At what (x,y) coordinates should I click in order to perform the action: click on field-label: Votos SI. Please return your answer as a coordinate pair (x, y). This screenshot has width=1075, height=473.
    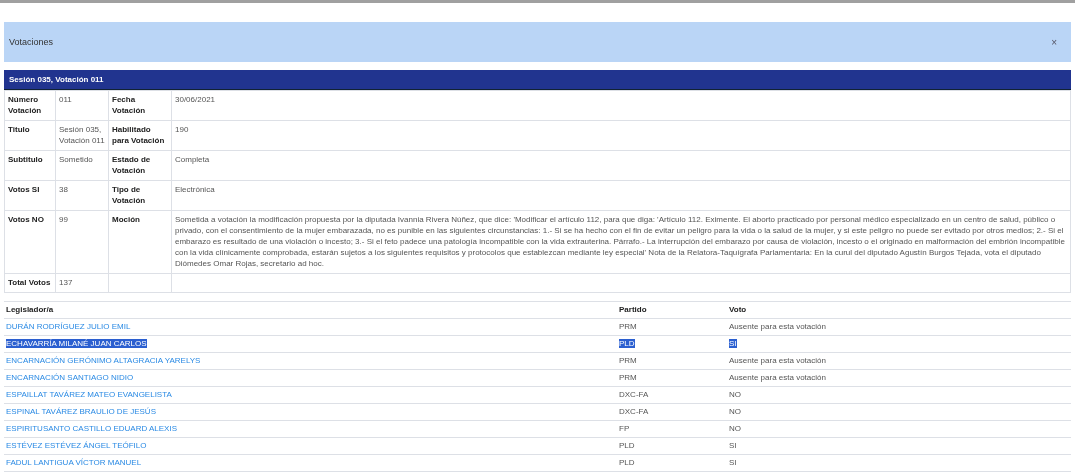
    Looking at the image, I should click on (30, 195).